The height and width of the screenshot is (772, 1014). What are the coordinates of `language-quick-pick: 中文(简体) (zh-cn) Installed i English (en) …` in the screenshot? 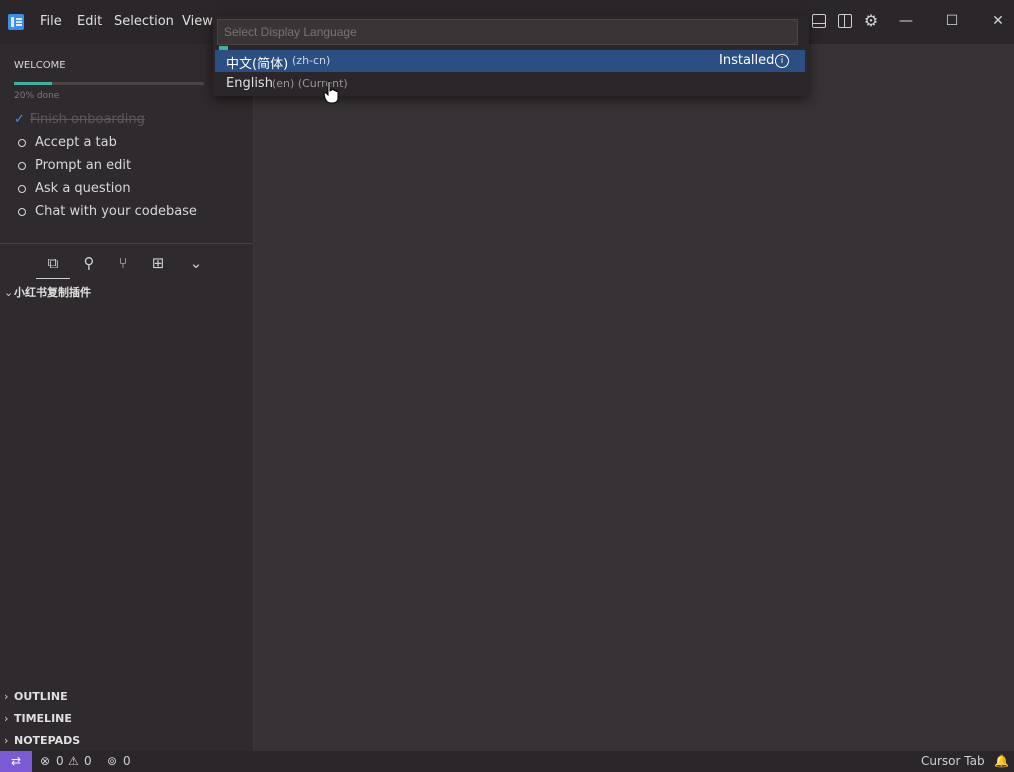 It's located at (511, 56).